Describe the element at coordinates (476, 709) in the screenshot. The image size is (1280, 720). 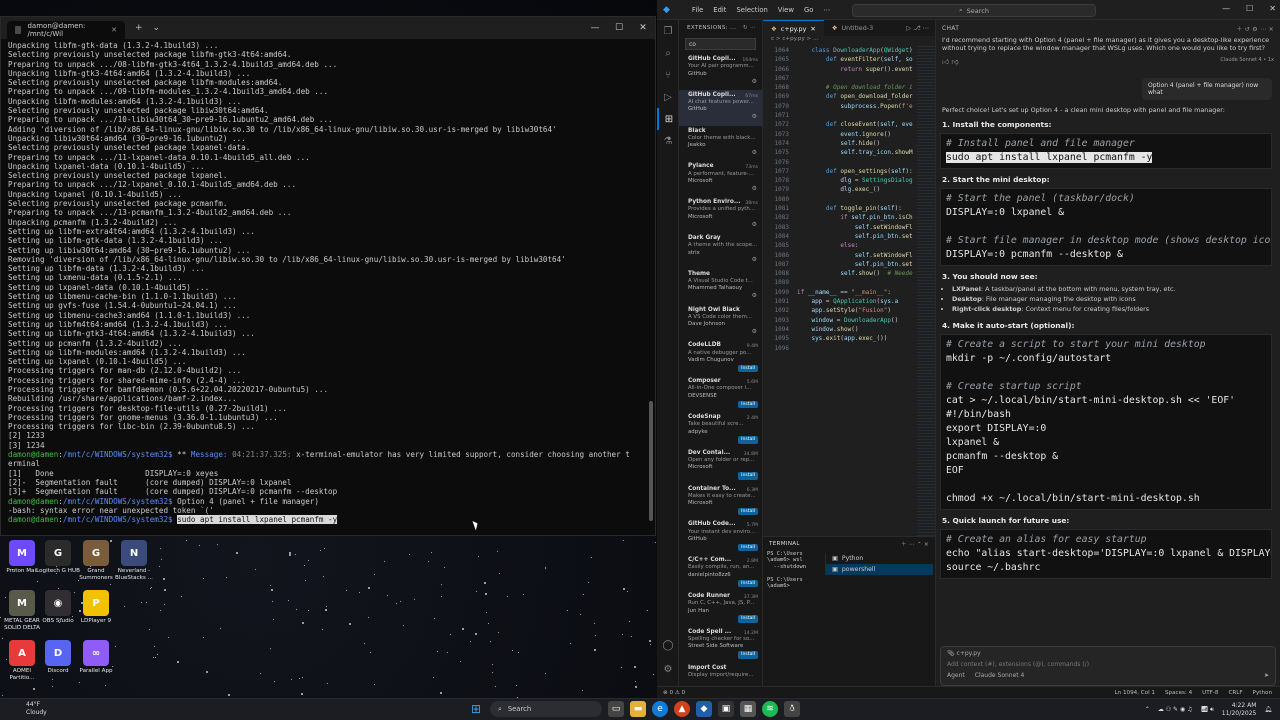
I see `start-button: ⊞` at that location.